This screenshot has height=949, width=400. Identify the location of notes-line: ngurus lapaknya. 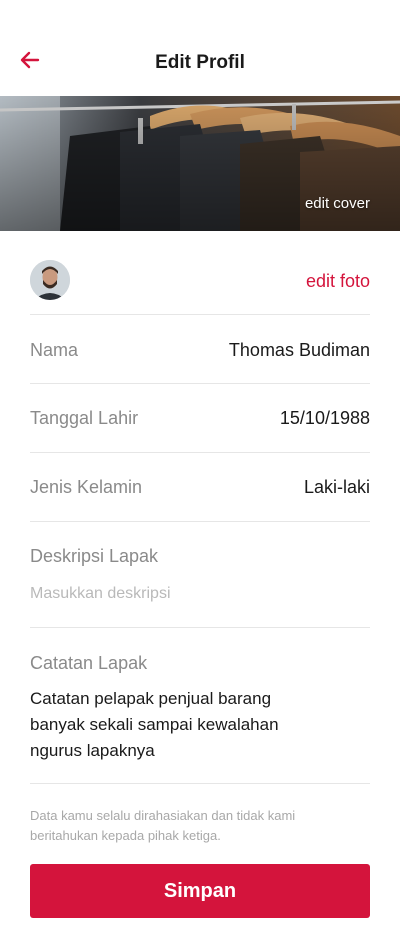
(92, 750).